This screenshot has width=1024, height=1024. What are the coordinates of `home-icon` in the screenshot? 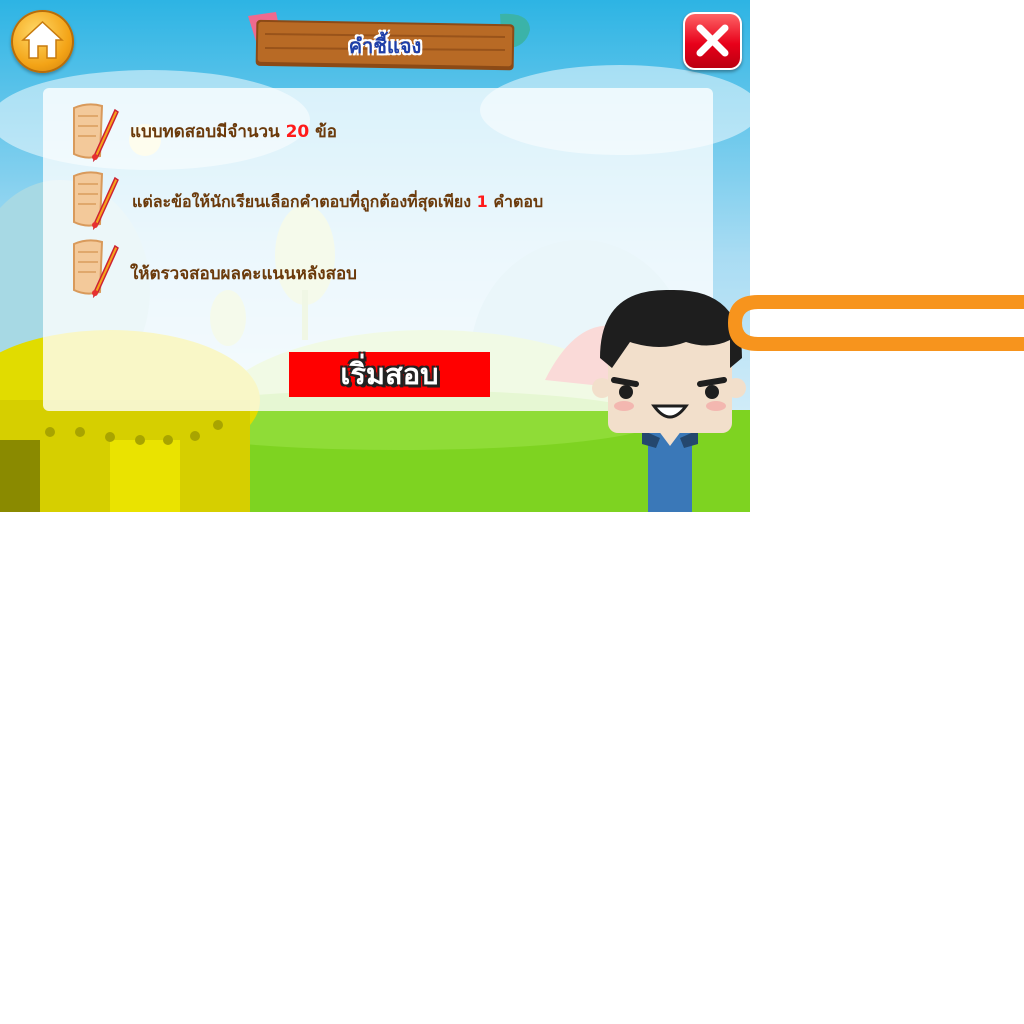 It's located at (42, 39).